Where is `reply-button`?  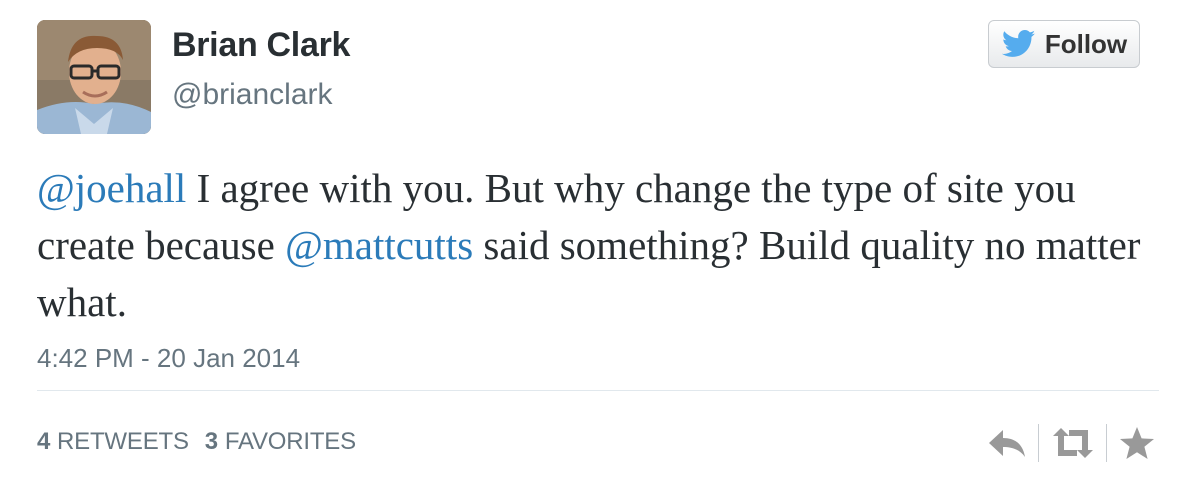 reply-button is located at coordinates (1007, 443).